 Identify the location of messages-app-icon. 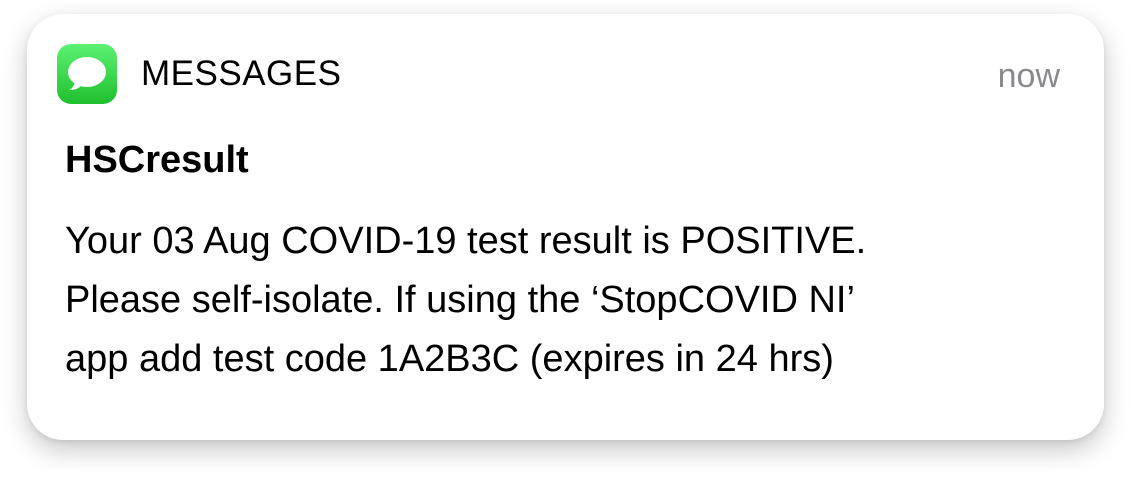
(87, 74).